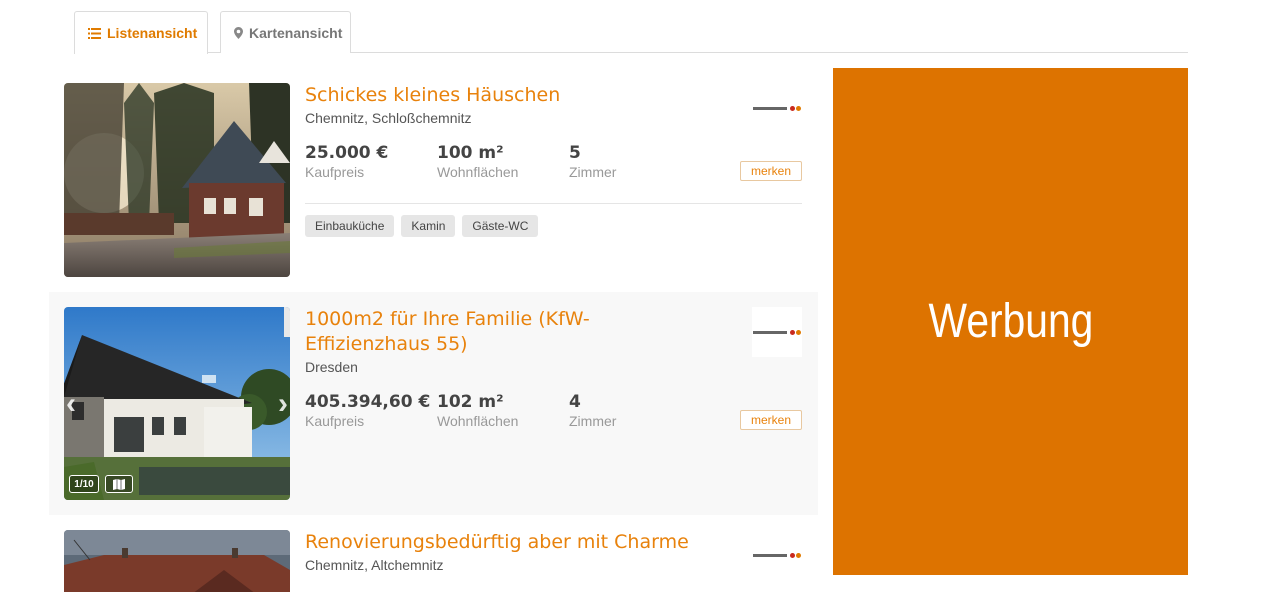 The image size is (1266, 592). Describe the element at coordinates (368, 402) in the screenshot. I see `price-value: 405.394,60 €` at that location.